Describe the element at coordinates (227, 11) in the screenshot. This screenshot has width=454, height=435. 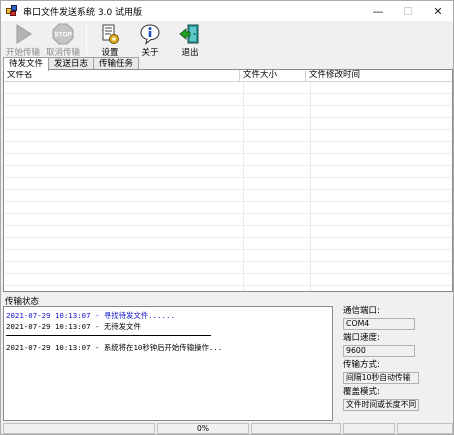
I see `title-bar: 串口文件发送系统 3.0 试用版 — ☐ ✕` at that location.